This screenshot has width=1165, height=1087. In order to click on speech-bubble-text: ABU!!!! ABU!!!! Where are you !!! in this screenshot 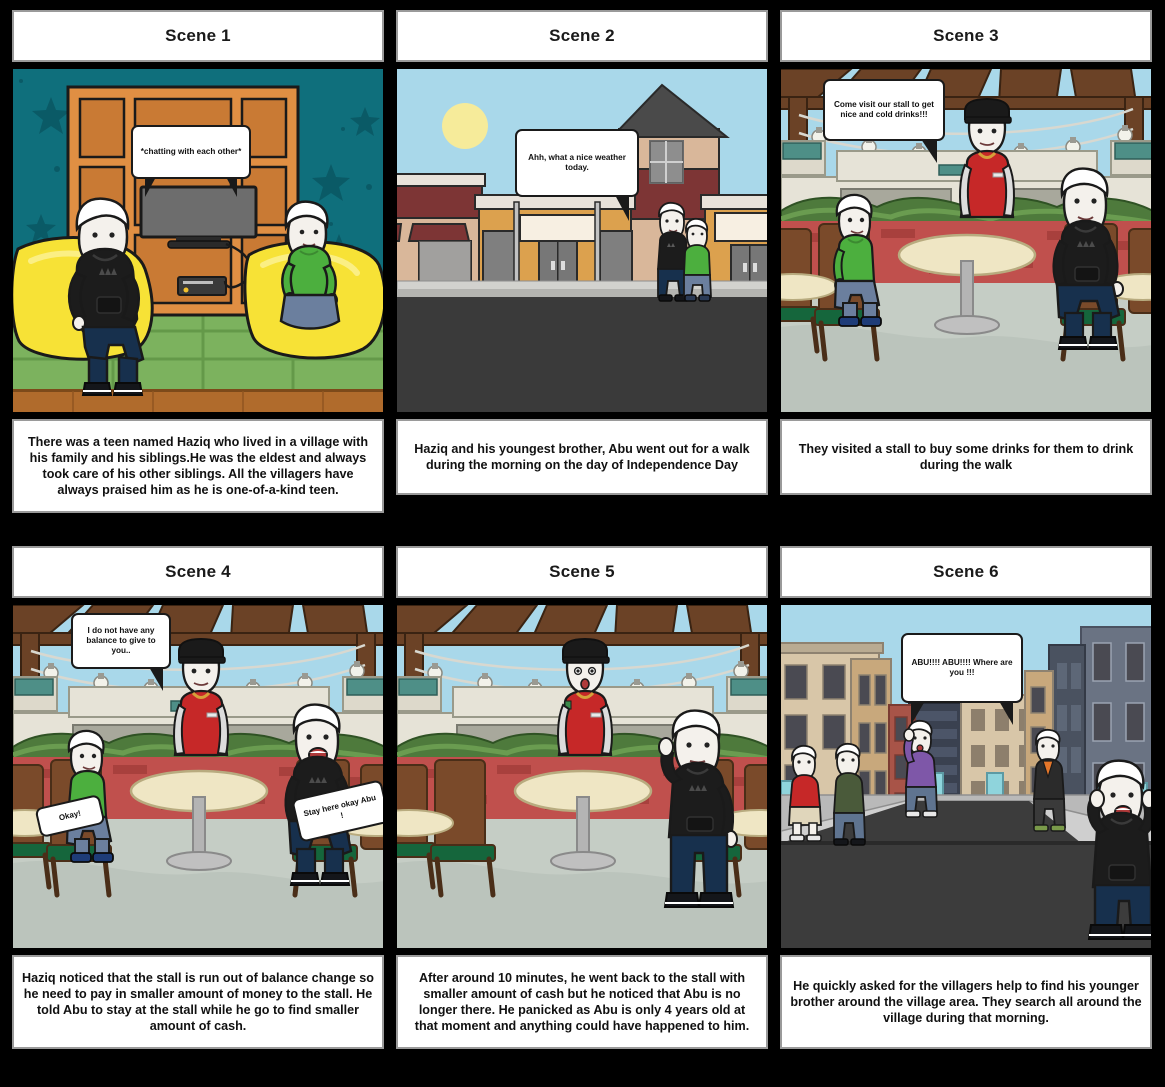, I will do `click(962, 667)`.